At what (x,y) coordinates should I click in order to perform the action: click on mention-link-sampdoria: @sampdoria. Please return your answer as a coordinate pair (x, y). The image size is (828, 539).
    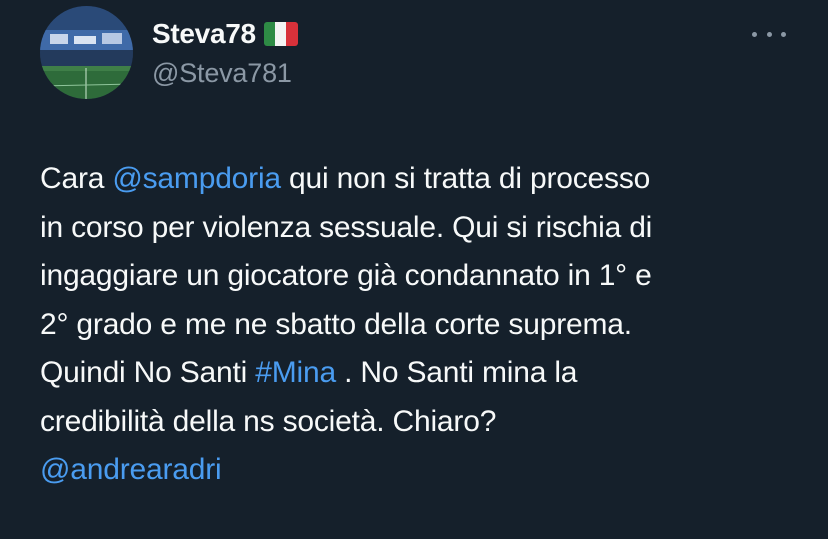
    Looking at the image, I should click on (196, 178).